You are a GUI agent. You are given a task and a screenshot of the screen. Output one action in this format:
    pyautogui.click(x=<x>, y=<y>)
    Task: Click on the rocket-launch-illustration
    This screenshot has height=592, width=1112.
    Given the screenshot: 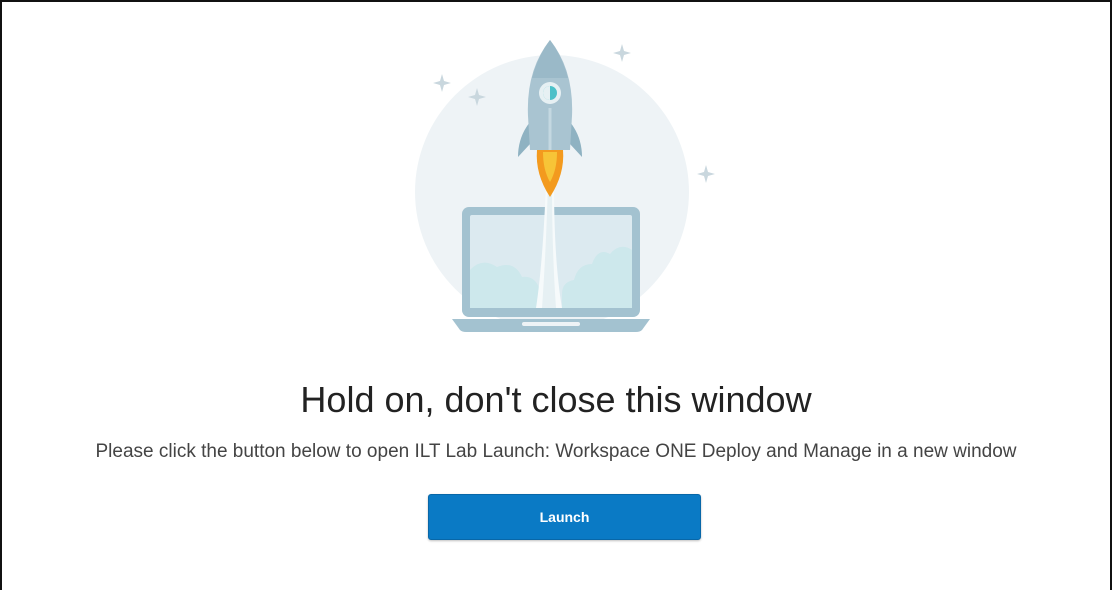 What is the action you would take?
    pyautogui.click(x=565, y=186)
    